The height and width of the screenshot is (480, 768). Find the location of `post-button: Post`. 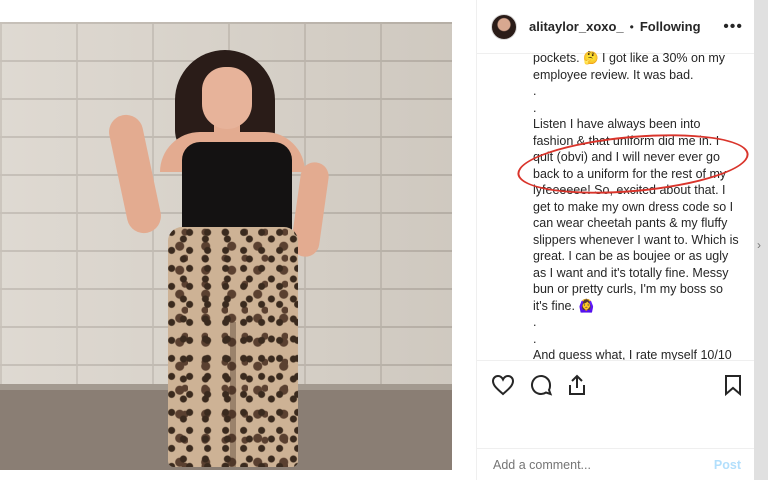

post-button: Post is located at coordinates (727, 465).